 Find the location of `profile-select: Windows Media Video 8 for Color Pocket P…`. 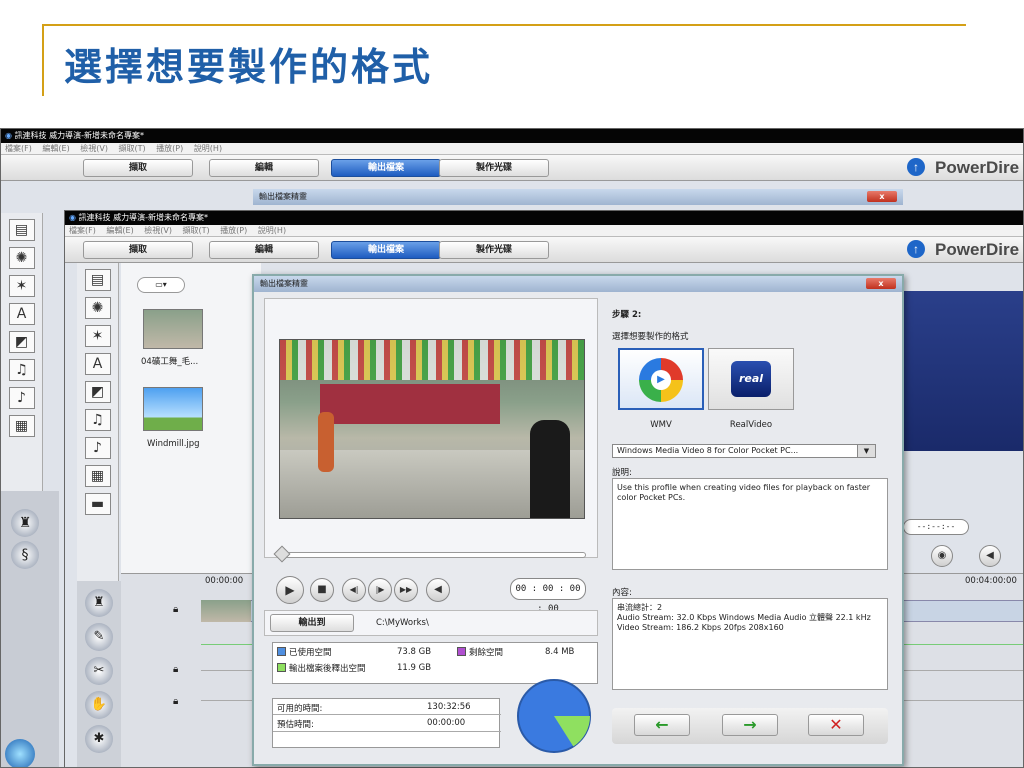

profile-select: Windows Media Video 8 for Color Pocket P… is located at coordinates (744, 451).